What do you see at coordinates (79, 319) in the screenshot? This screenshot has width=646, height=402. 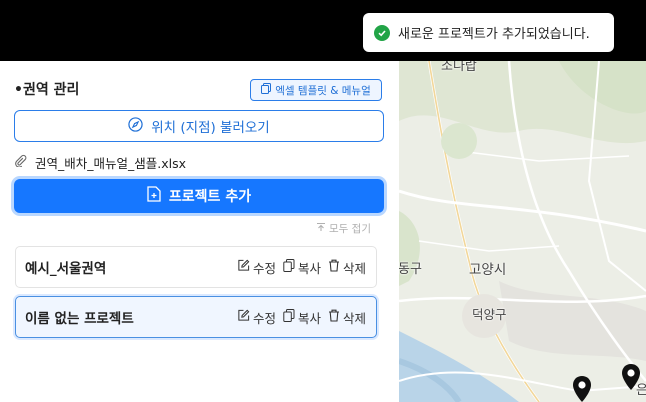 I see `project-name: 이름 없는 프로젝트` at bounding box center [79, 319].